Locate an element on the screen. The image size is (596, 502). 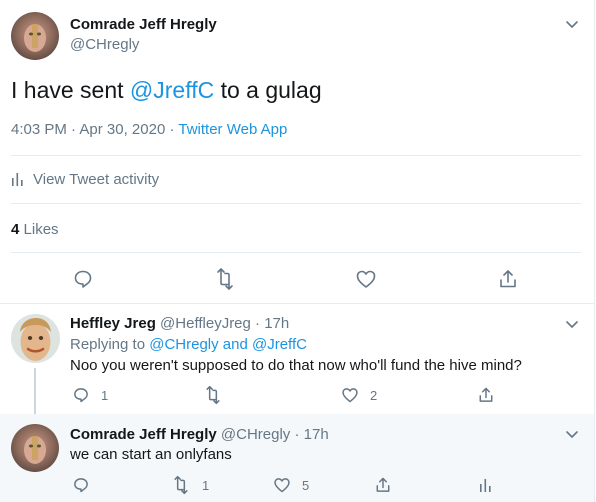
tweet-source: Twitter Web App is located at coordinates (232, 129).